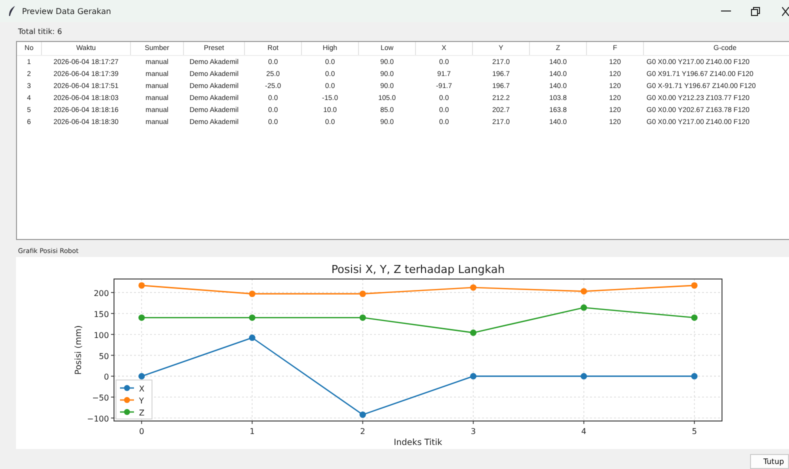  I want to click on x-tick-label: 3, so click(473, 431).